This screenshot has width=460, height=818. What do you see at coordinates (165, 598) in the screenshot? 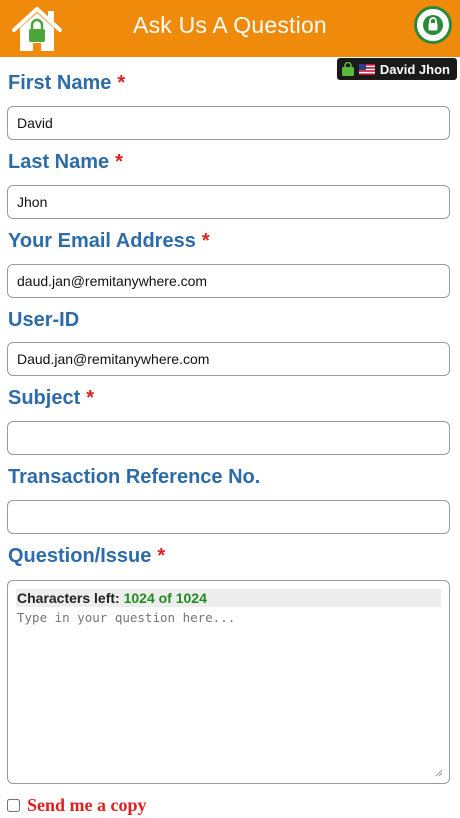
I see `characters-left-count: 1024 of 1024` at bounding box center [165, 598].